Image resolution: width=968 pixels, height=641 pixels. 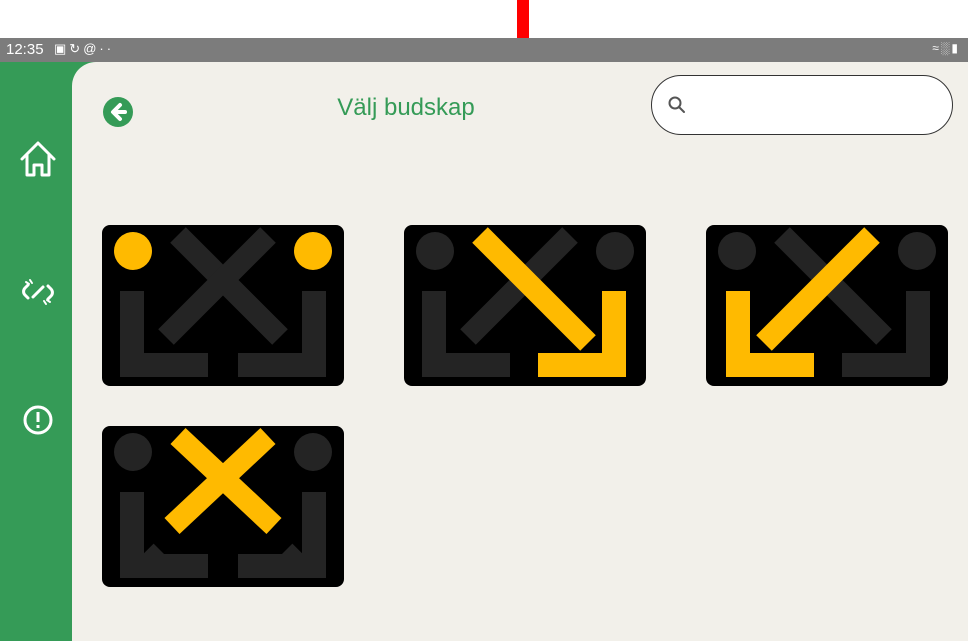 What do you see at coordinates (406, 107) in the screenshot?
I see `page-title: Välj budskap` at bounding box center [406, 107].